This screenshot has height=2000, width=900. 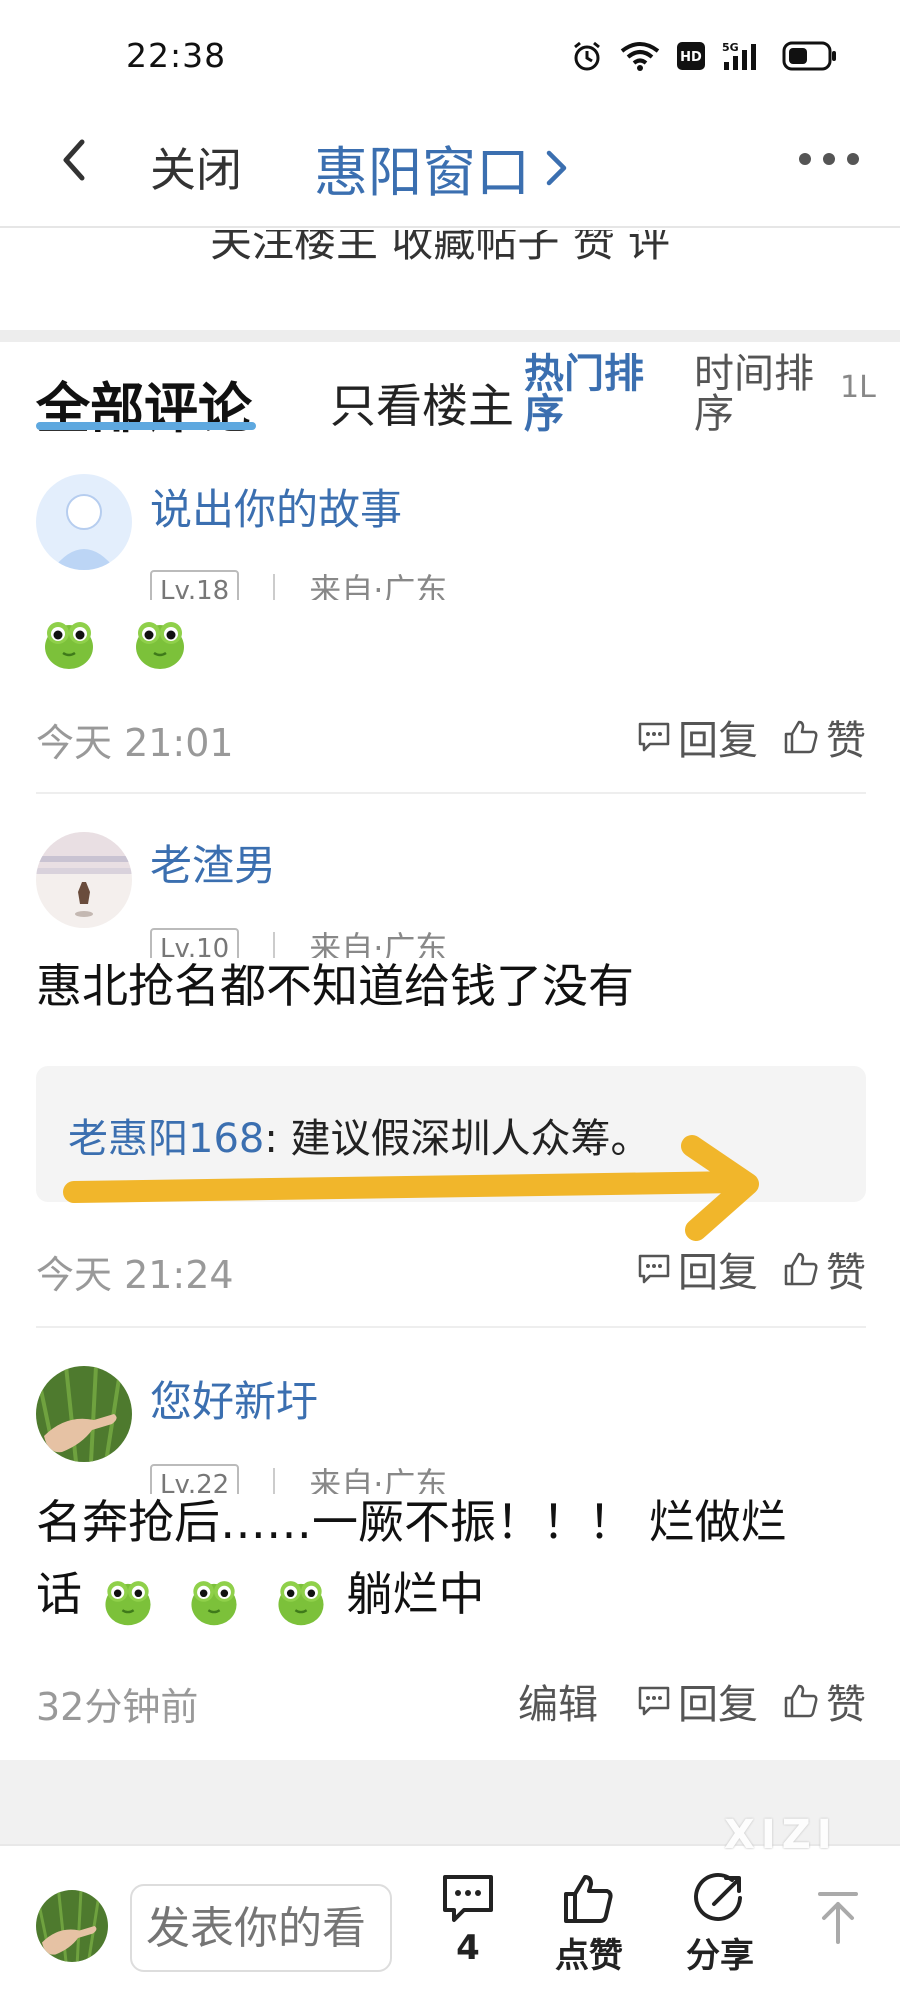 I want to click on share-button: 分享, so click(x=720, y=1924).